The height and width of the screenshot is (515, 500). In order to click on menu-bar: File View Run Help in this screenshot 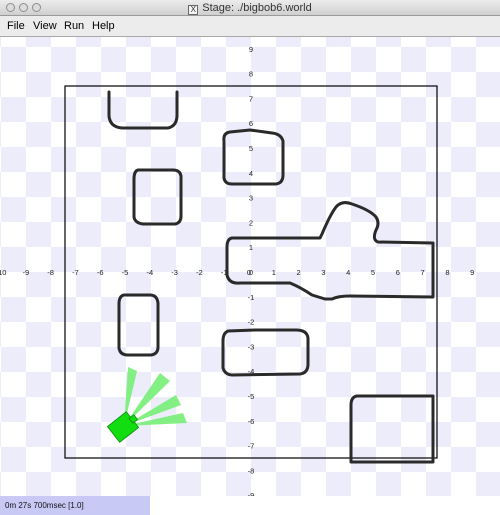, I will do `click(250, 26)`.